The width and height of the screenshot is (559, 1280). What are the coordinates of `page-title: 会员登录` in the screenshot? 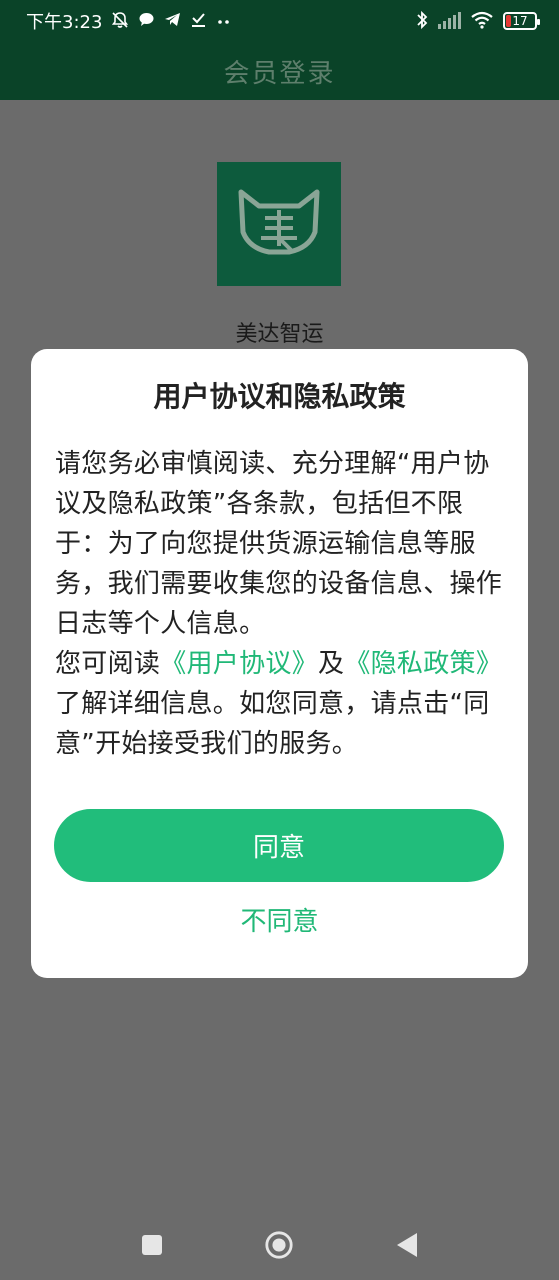 It's located at (279, 73).